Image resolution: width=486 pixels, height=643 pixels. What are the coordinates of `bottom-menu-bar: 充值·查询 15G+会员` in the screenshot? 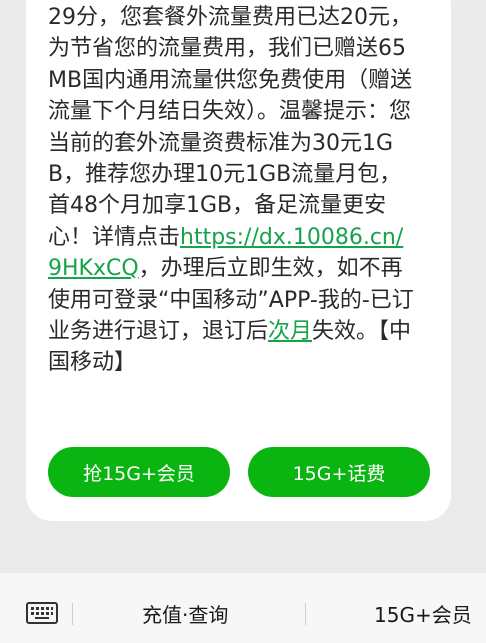 It's located at (243, 608).